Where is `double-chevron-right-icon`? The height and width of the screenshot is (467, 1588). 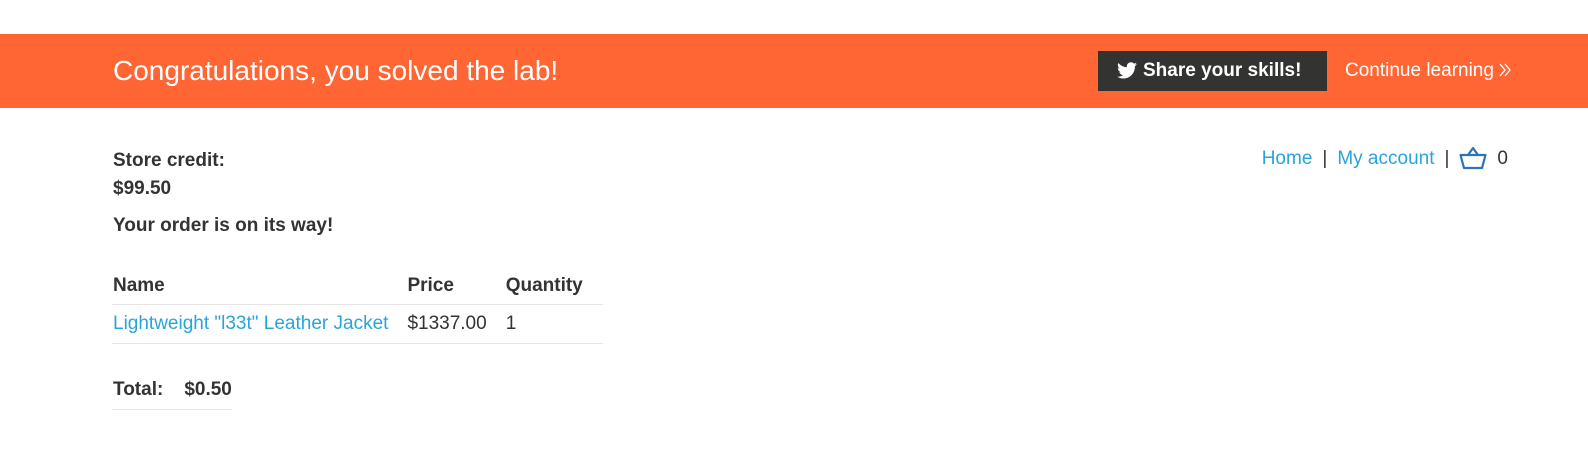
double-chevron-right-icon is located at coordinates (1505, 73).